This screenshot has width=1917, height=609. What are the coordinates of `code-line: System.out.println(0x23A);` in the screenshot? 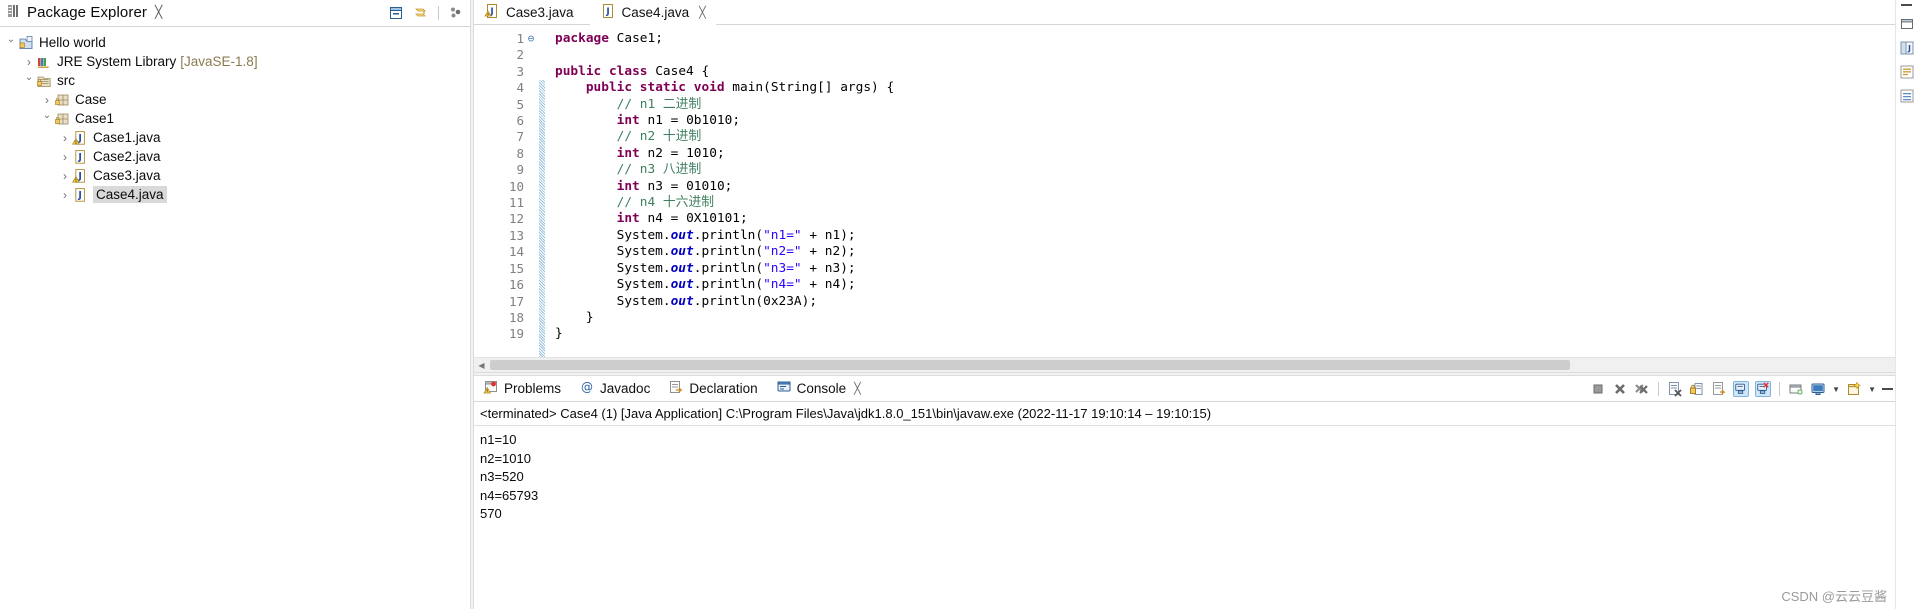 It's located at (1228, 302).